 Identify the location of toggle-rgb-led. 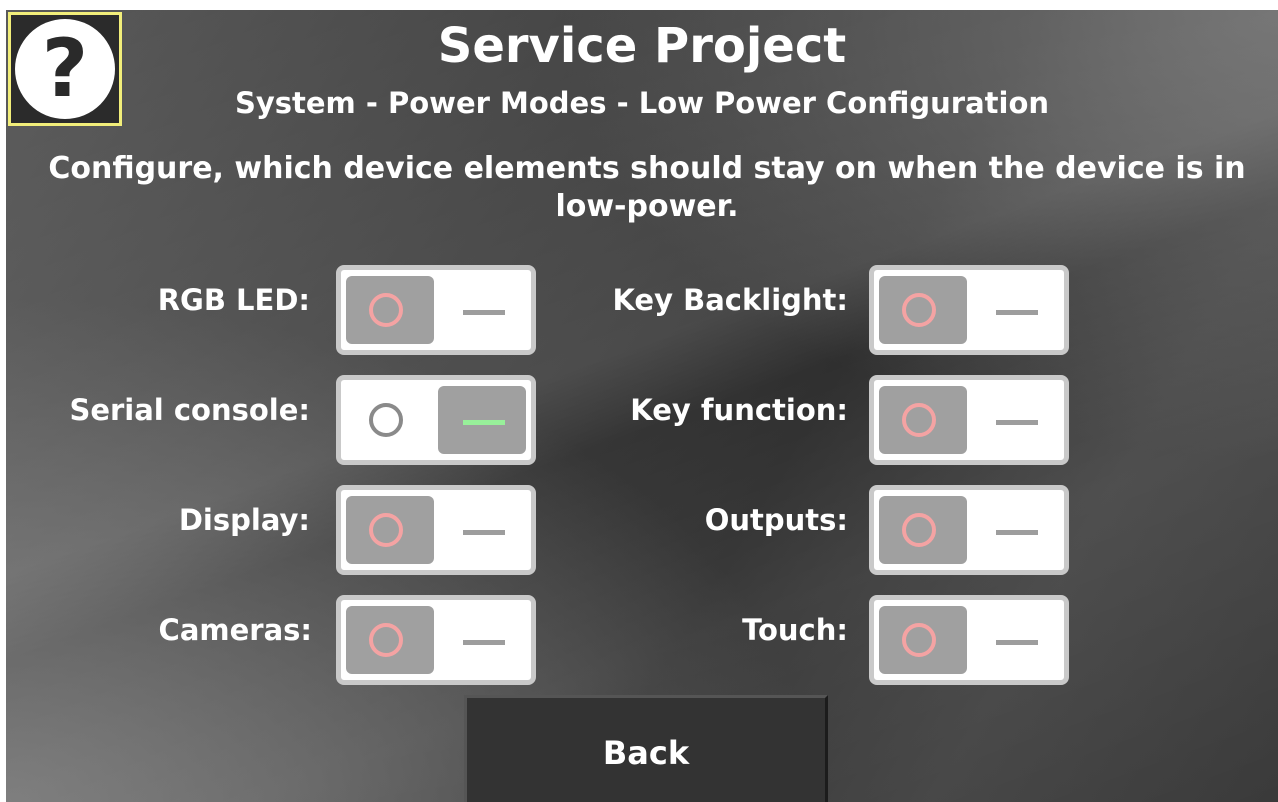
(436, 310).